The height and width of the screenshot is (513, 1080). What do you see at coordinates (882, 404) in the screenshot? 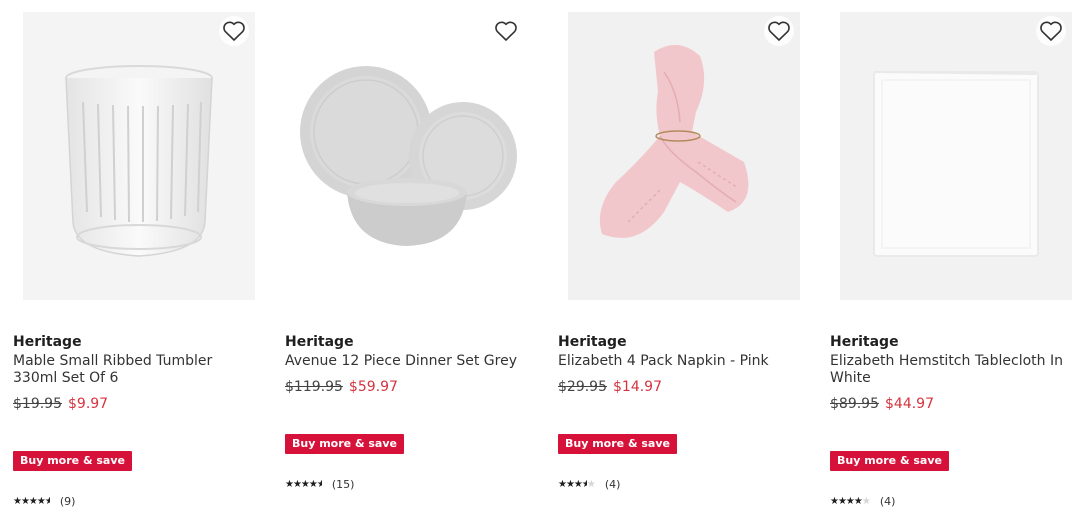
I see `price-row: $89.95 $44.97` at bounding box center [882, 404].